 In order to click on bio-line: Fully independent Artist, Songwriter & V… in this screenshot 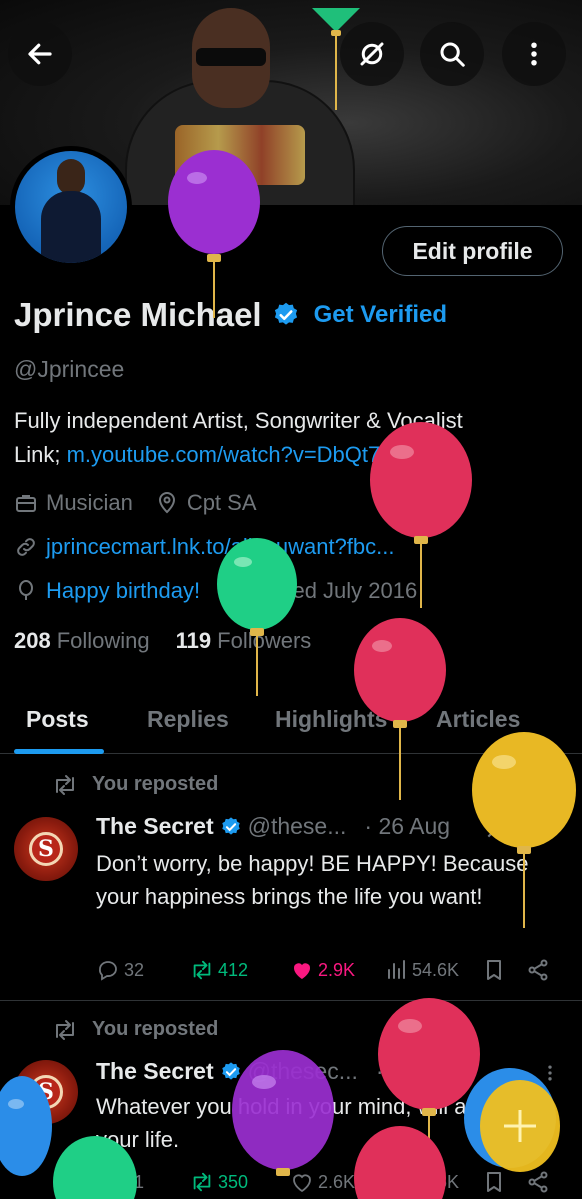, I will do `click(238, 420)`.